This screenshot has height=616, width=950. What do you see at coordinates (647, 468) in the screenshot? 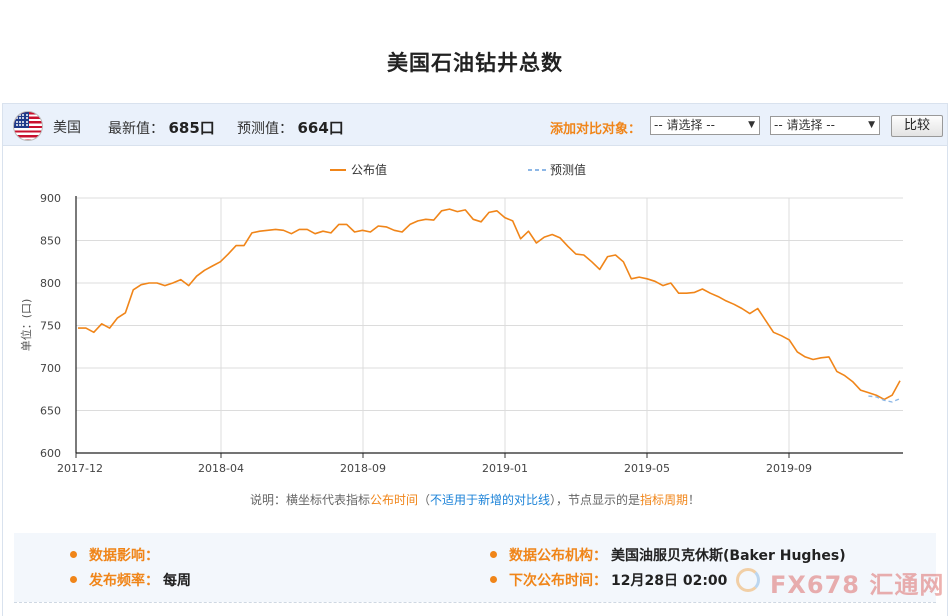
I see `x-tick-label: 2019-05` at bounding box center [647, 468].